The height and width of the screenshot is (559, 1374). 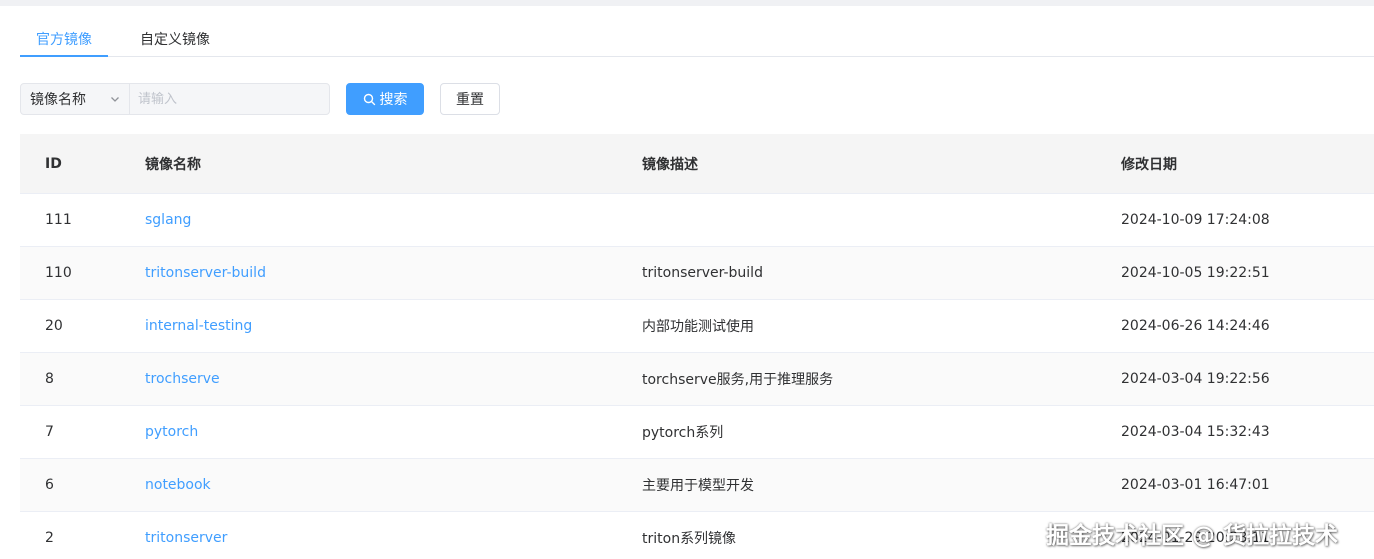 What do you see at coordinates (393, 100) in the screenshot?
I see `search-button-label: 搜索` at bounding box center [393, 100].